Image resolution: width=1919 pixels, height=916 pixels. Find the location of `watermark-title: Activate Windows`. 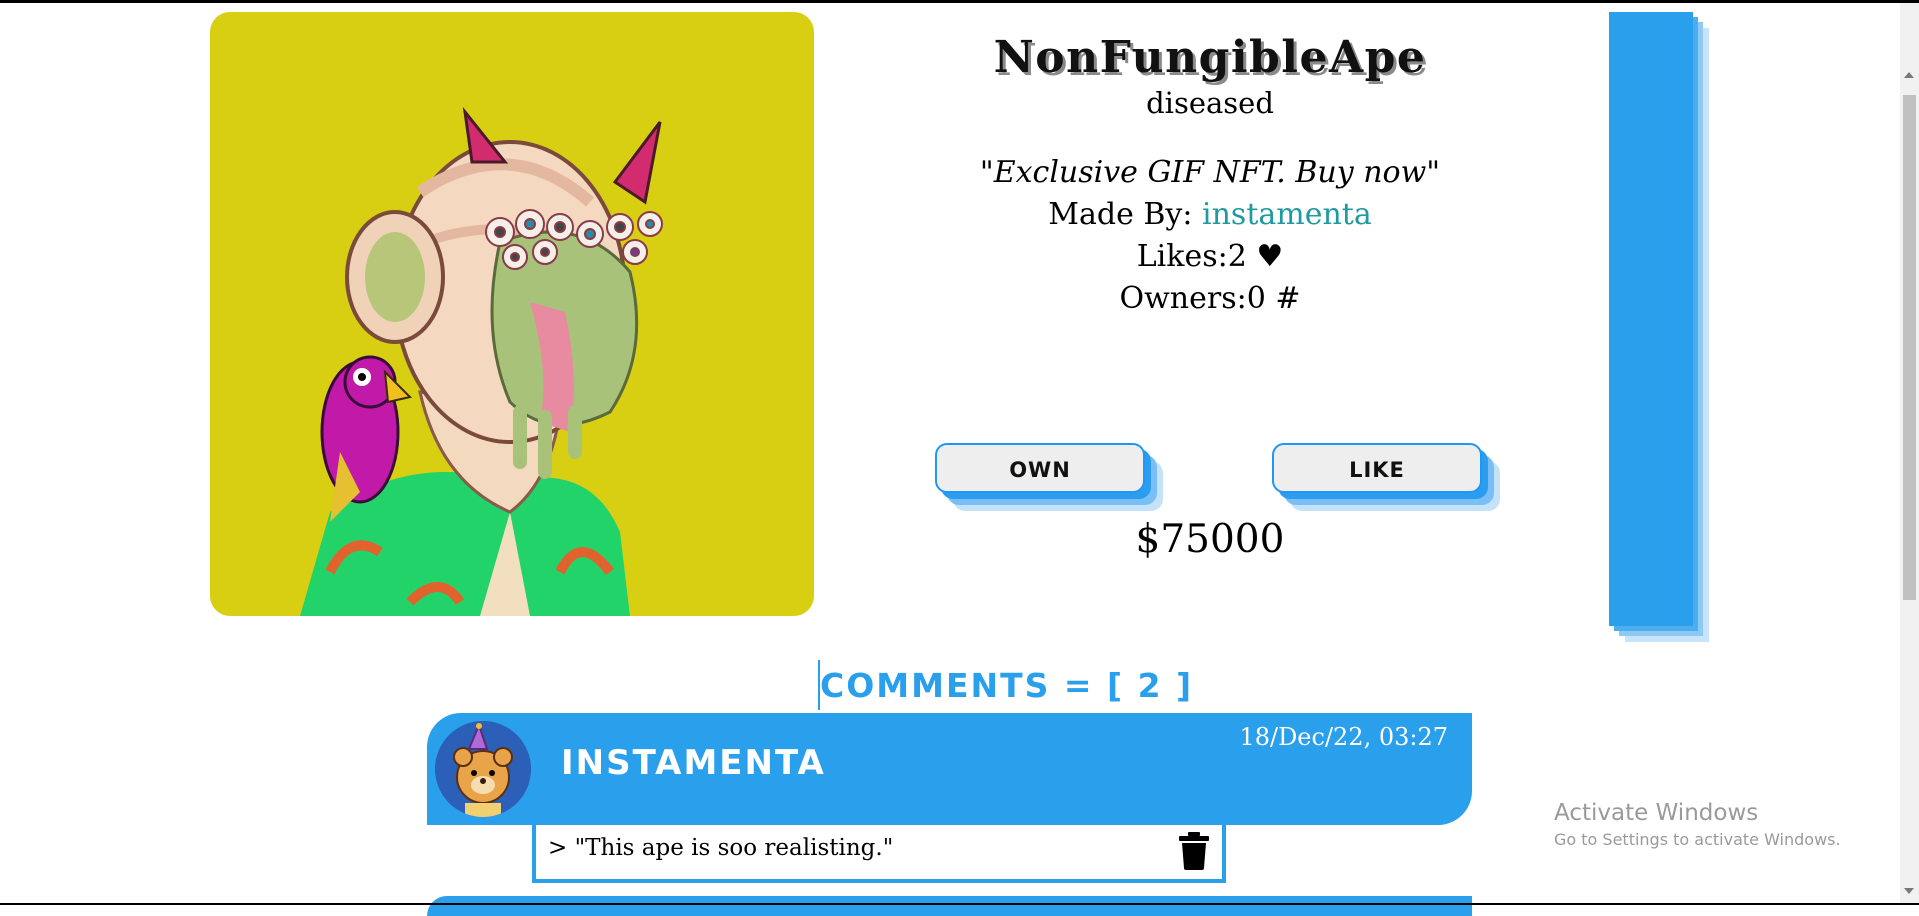

watermark-title: Activate Windows is located at coordinates (1656, 813).